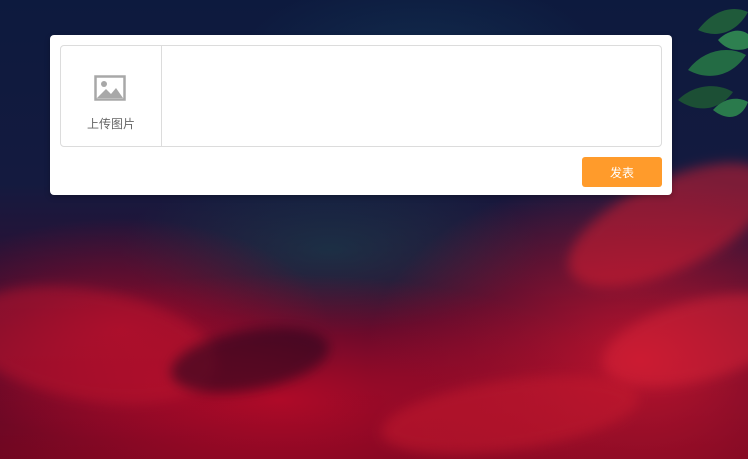 This screenshot has width=748, height=459. I want to click on upload-image-label: 上传图片, so click(110, 124).